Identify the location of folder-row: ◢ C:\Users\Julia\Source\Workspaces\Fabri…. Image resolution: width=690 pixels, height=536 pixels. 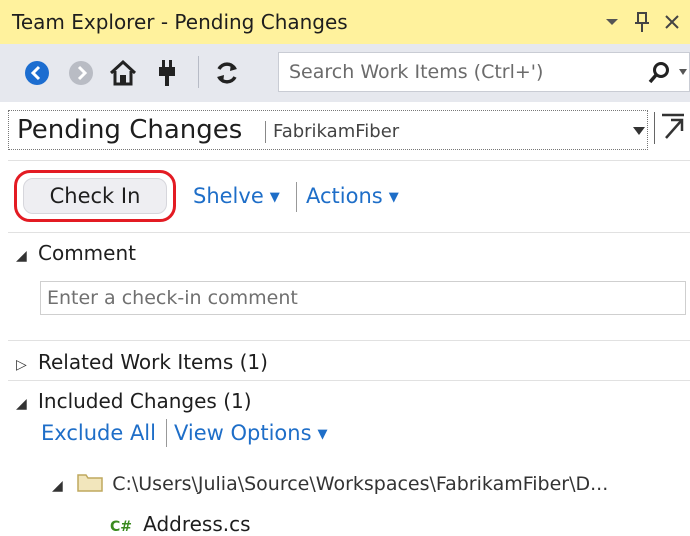
(330, 484).